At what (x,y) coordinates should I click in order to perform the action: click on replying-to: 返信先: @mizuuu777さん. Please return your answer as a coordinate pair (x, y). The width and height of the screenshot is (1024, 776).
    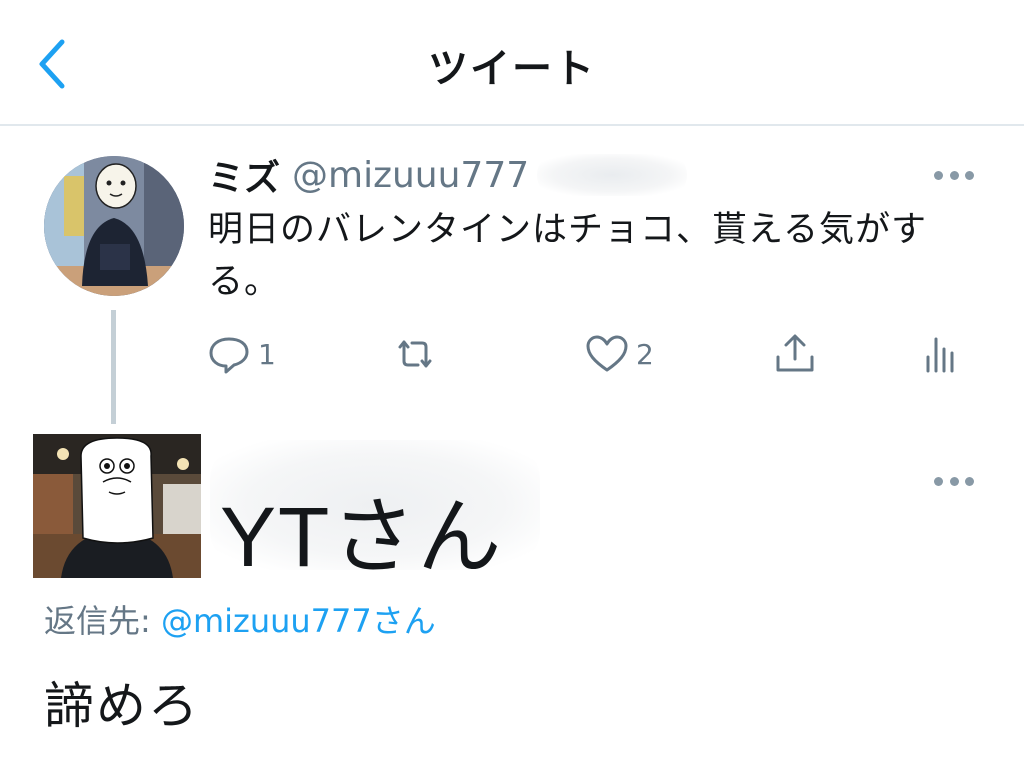
    Looking at the image, I should click on (240, 619).